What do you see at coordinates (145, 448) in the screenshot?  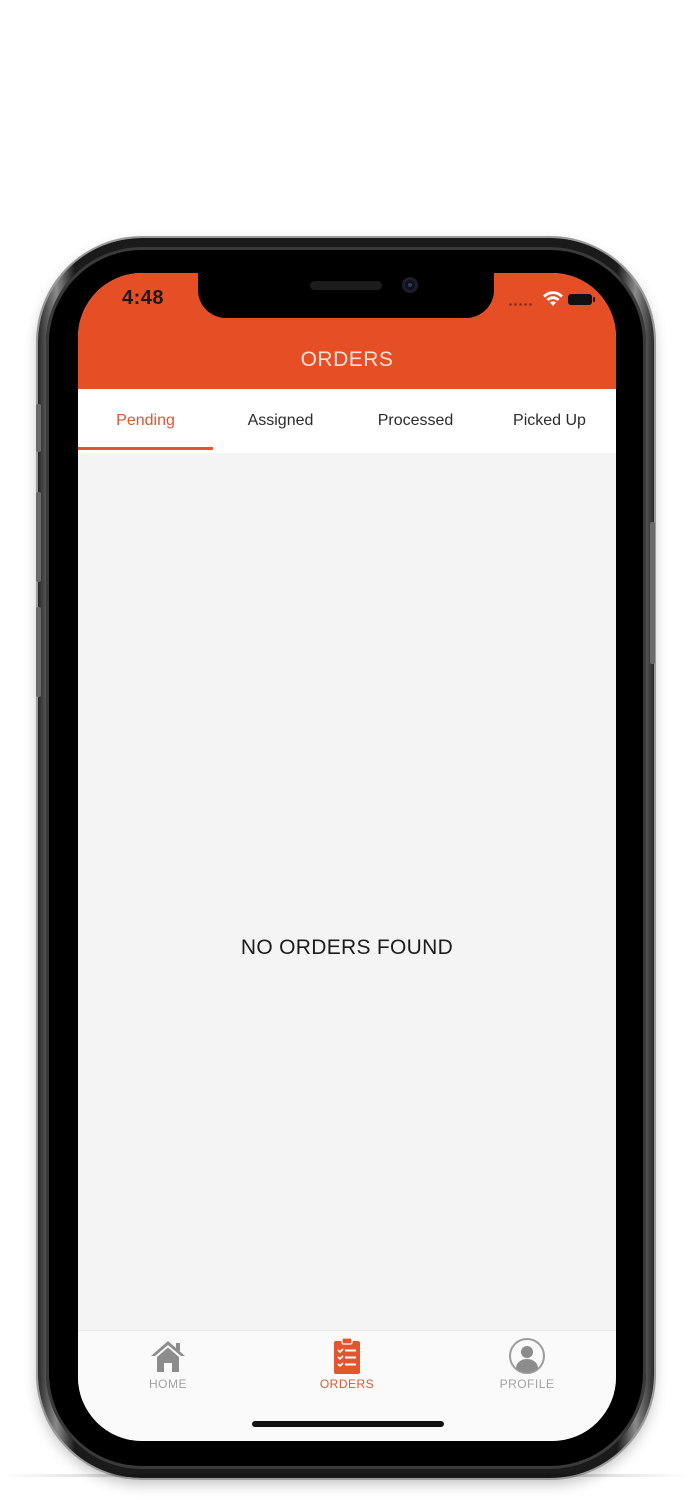 I see `active-tab-indicator` at bounding box center [145, 448].